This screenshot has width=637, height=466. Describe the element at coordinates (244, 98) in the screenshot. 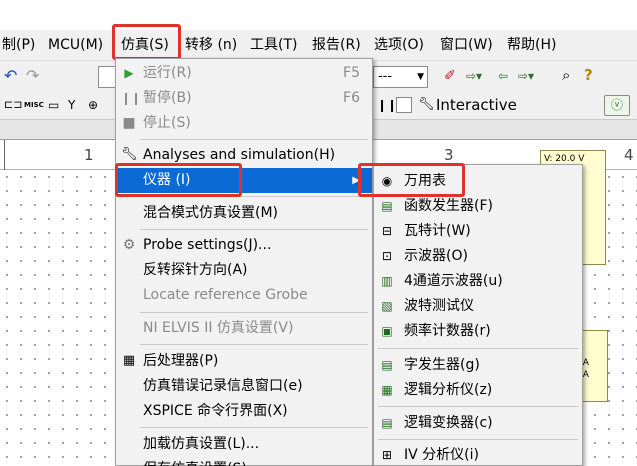

I see `menu-item-pause: ❙❙ 暂停(B) F6` at that location.